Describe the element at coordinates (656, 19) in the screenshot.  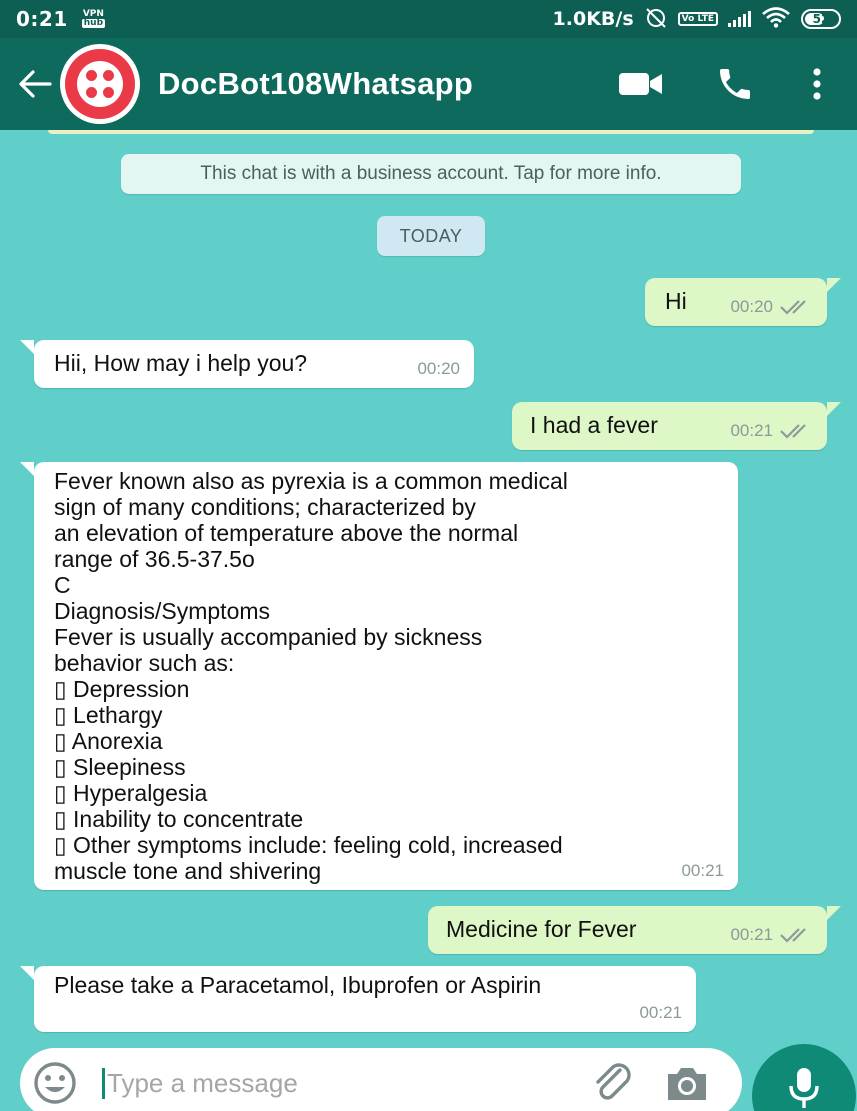
I see `alarm-off-icon` at that location.